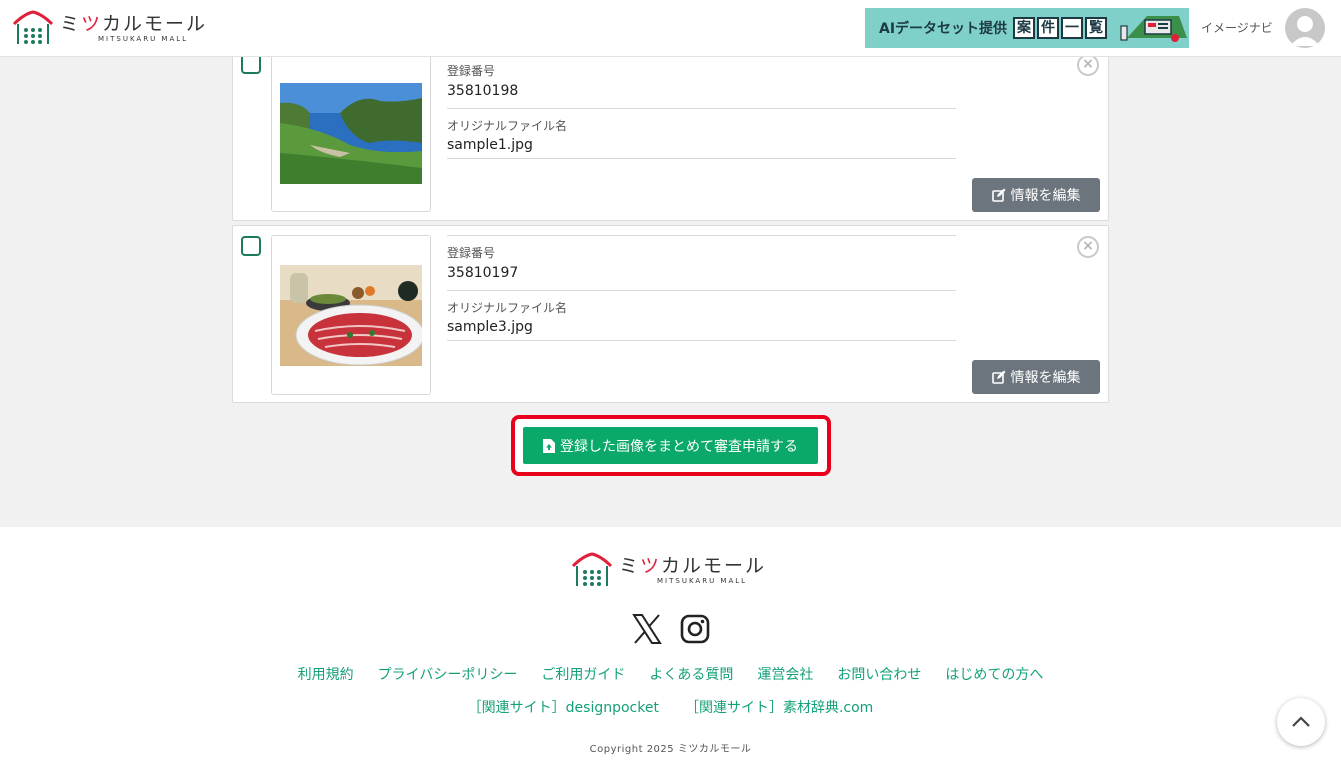  Describe the element at coordinates (490, 145) in the screenshot. I see `original-filename-value: sample1.jpg` at that location.